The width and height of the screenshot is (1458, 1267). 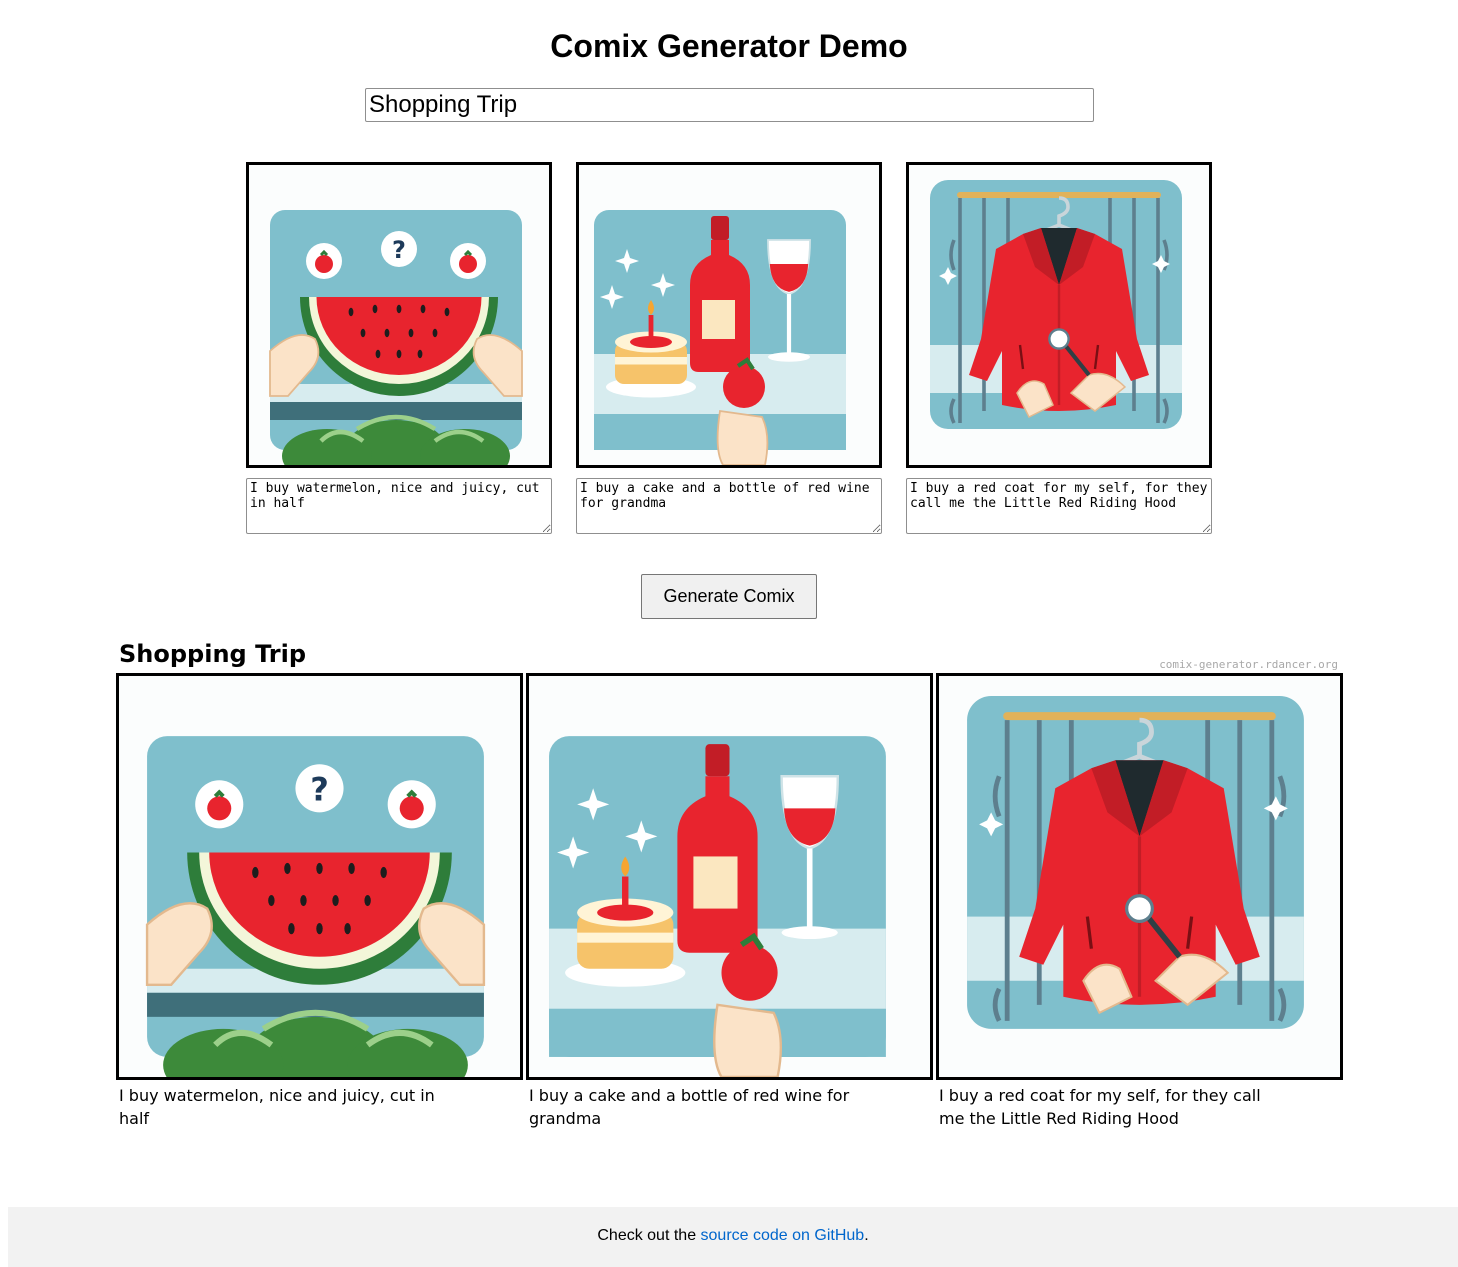 What do you see at coordinates (729, 46) in the screenshot?
I see `page-title: Comix Generator Demo` at bounding box center [729, 46].